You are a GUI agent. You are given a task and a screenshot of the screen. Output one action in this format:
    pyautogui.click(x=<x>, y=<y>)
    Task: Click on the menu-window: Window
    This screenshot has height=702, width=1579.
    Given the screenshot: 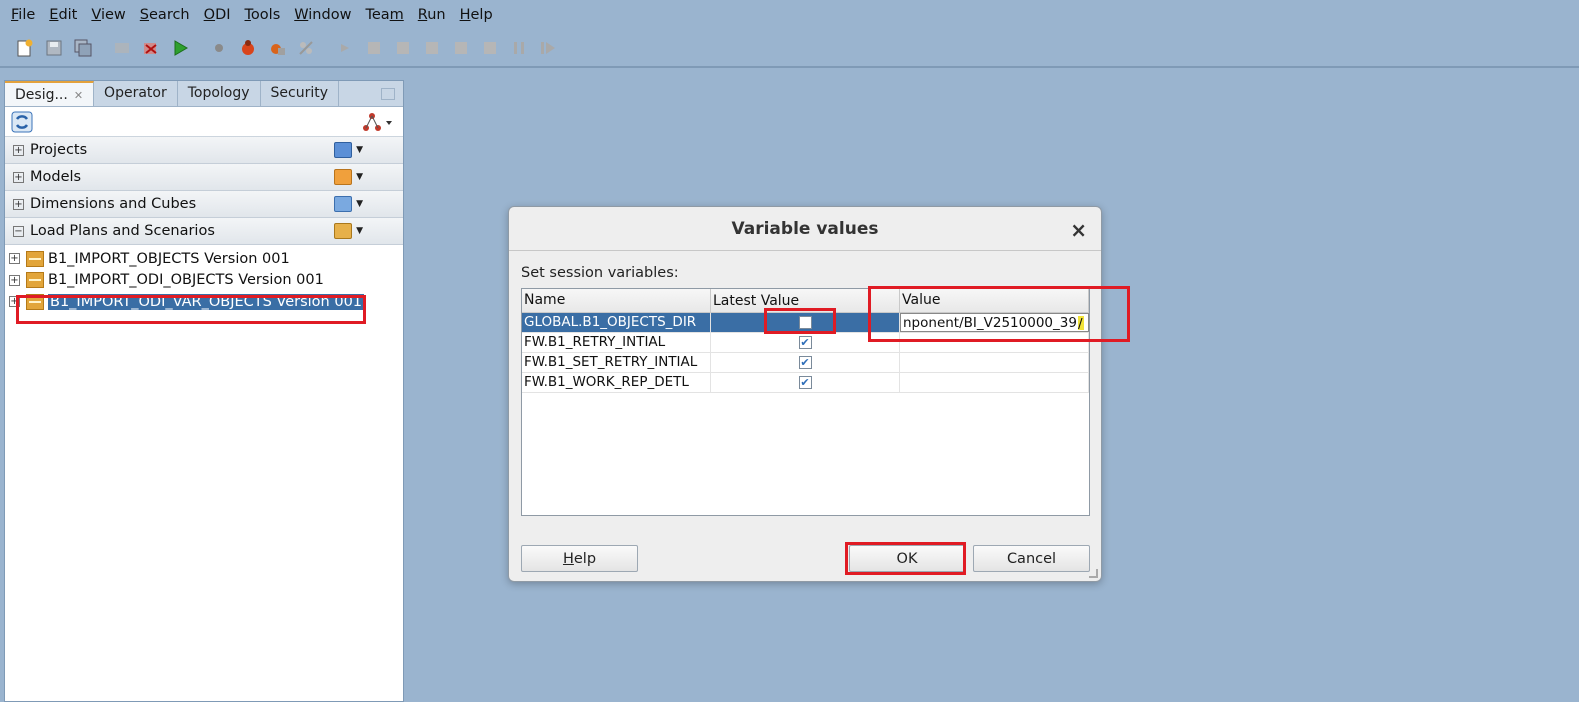 What is the action you would take?
    pyautogui.click(x=322, y=15)
    